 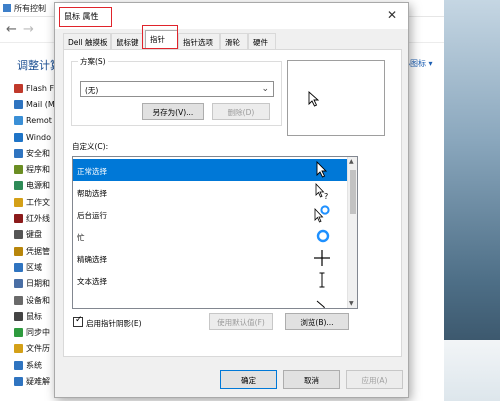 I want to click on list-item-working-in-background: 后台运行, so click(x=210, y=214).